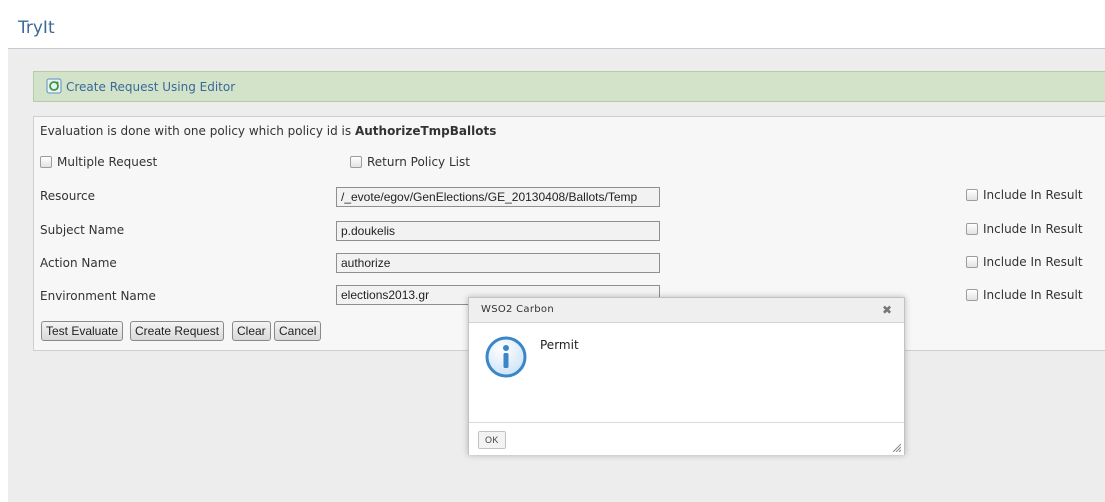 Image resolution: width=1105 pixels, height=502 pixels. I want to click on create-request-button: Create Request, so click(177, 331).